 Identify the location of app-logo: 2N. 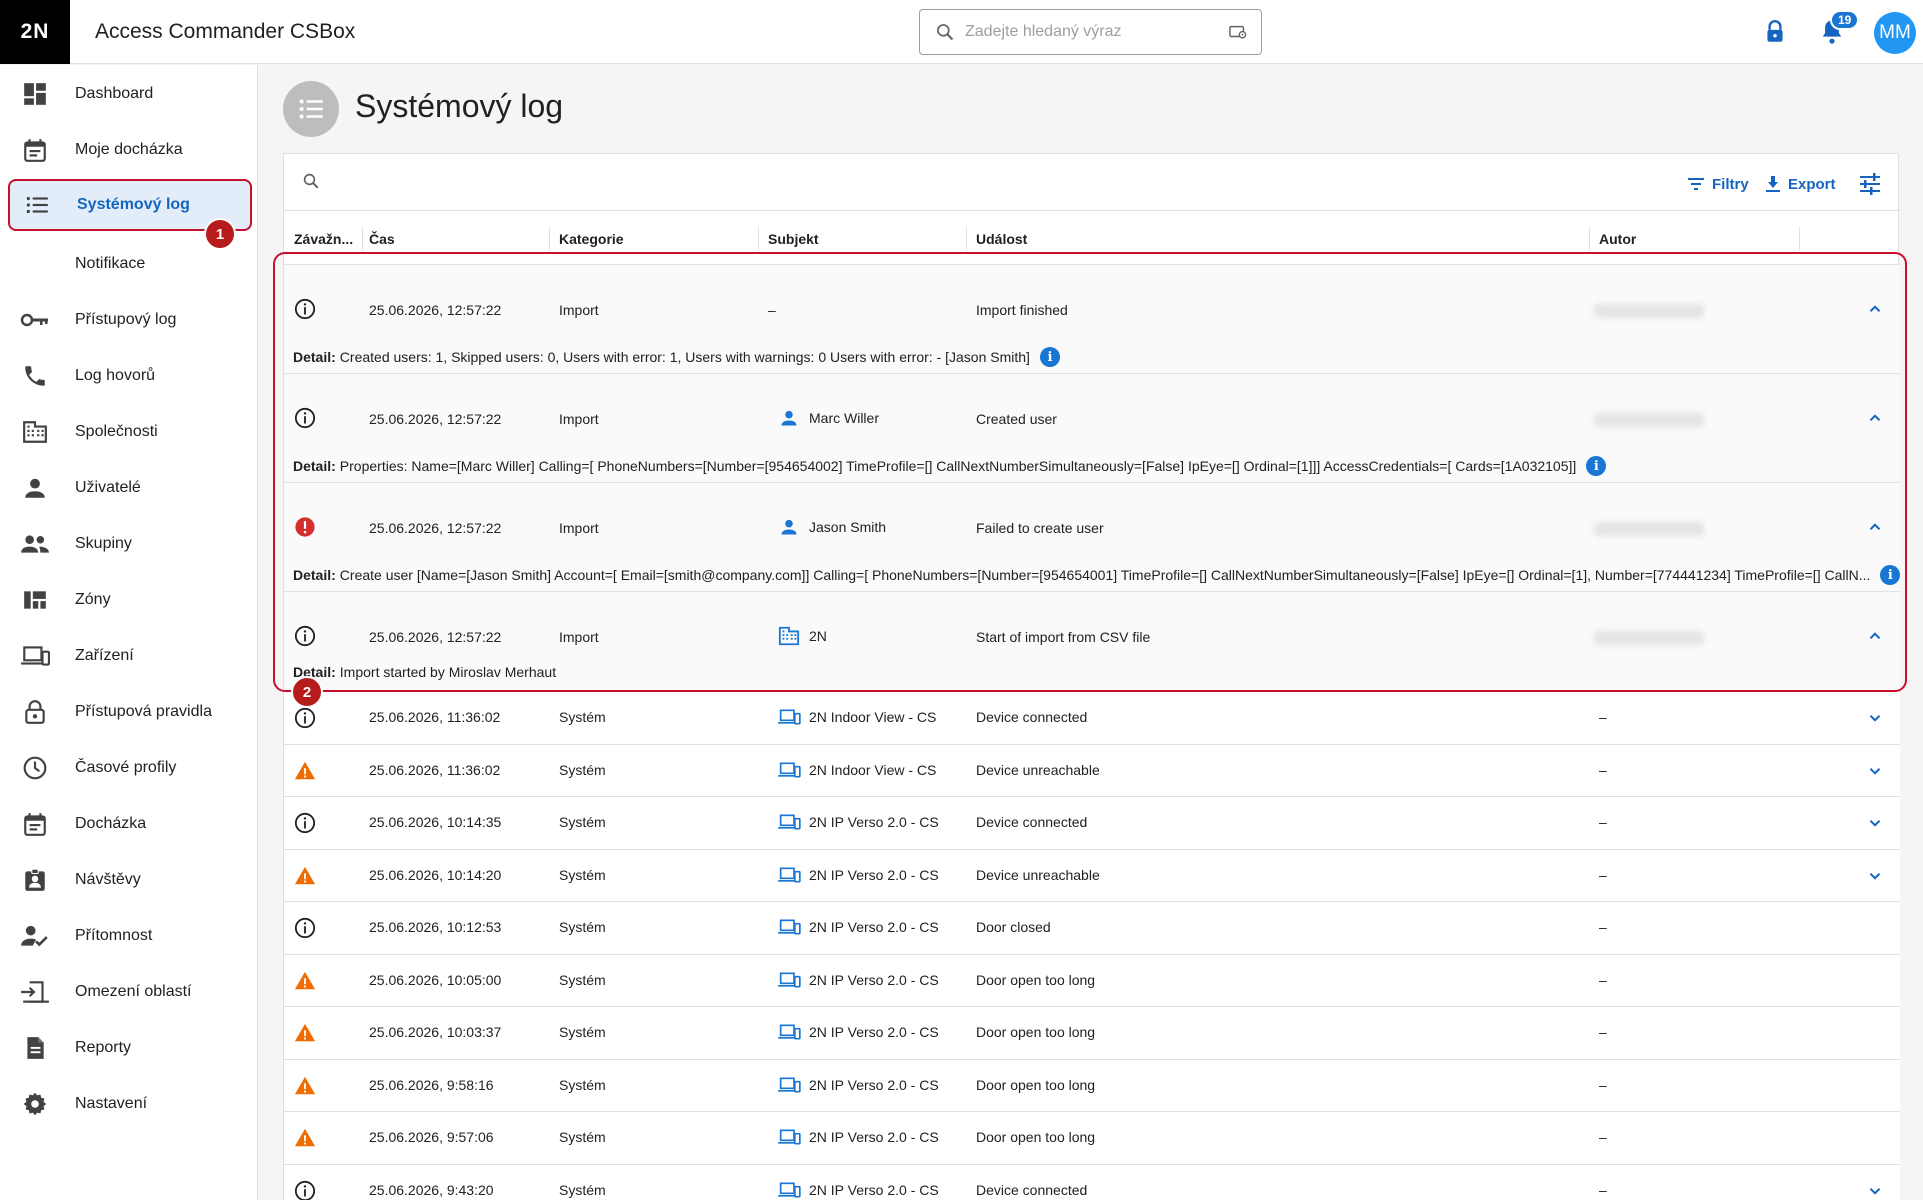
(35, 32).